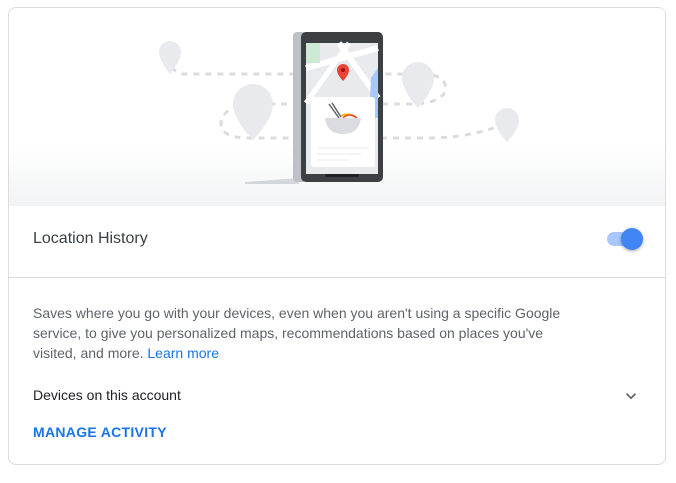 The height and width of the screenshot is (483, 676). Describe the element at coordinates (100, 432) in the screenshot. I see `manage-activity-button: MANAGE ACTIVITY` at that location.